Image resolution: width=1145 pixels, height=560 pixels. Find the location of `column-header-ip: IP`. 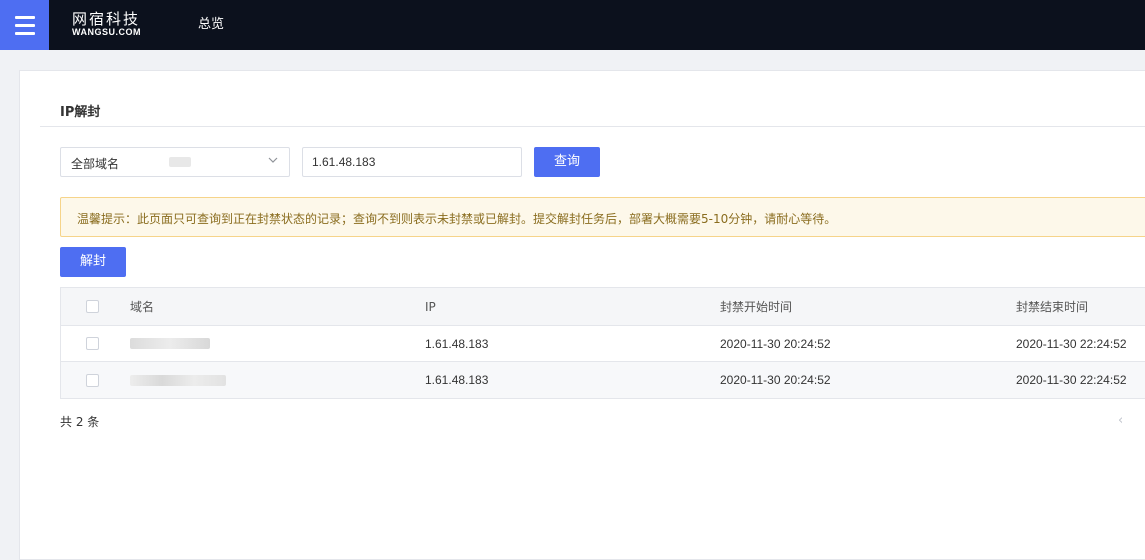

column-header-ip: IP is located at coordinates (430, 306).